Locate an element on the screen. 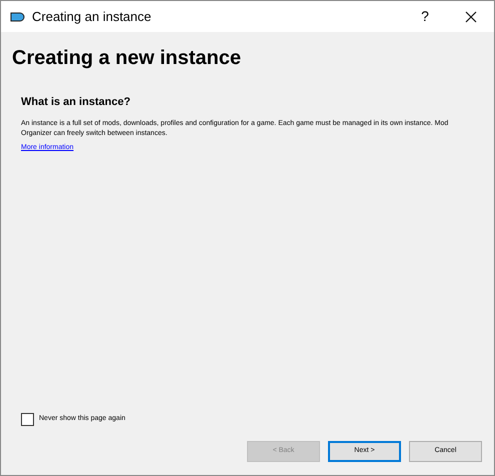 The height and width of the screenshot is (476, 495). checkbox is located at coordinates (27, 419).